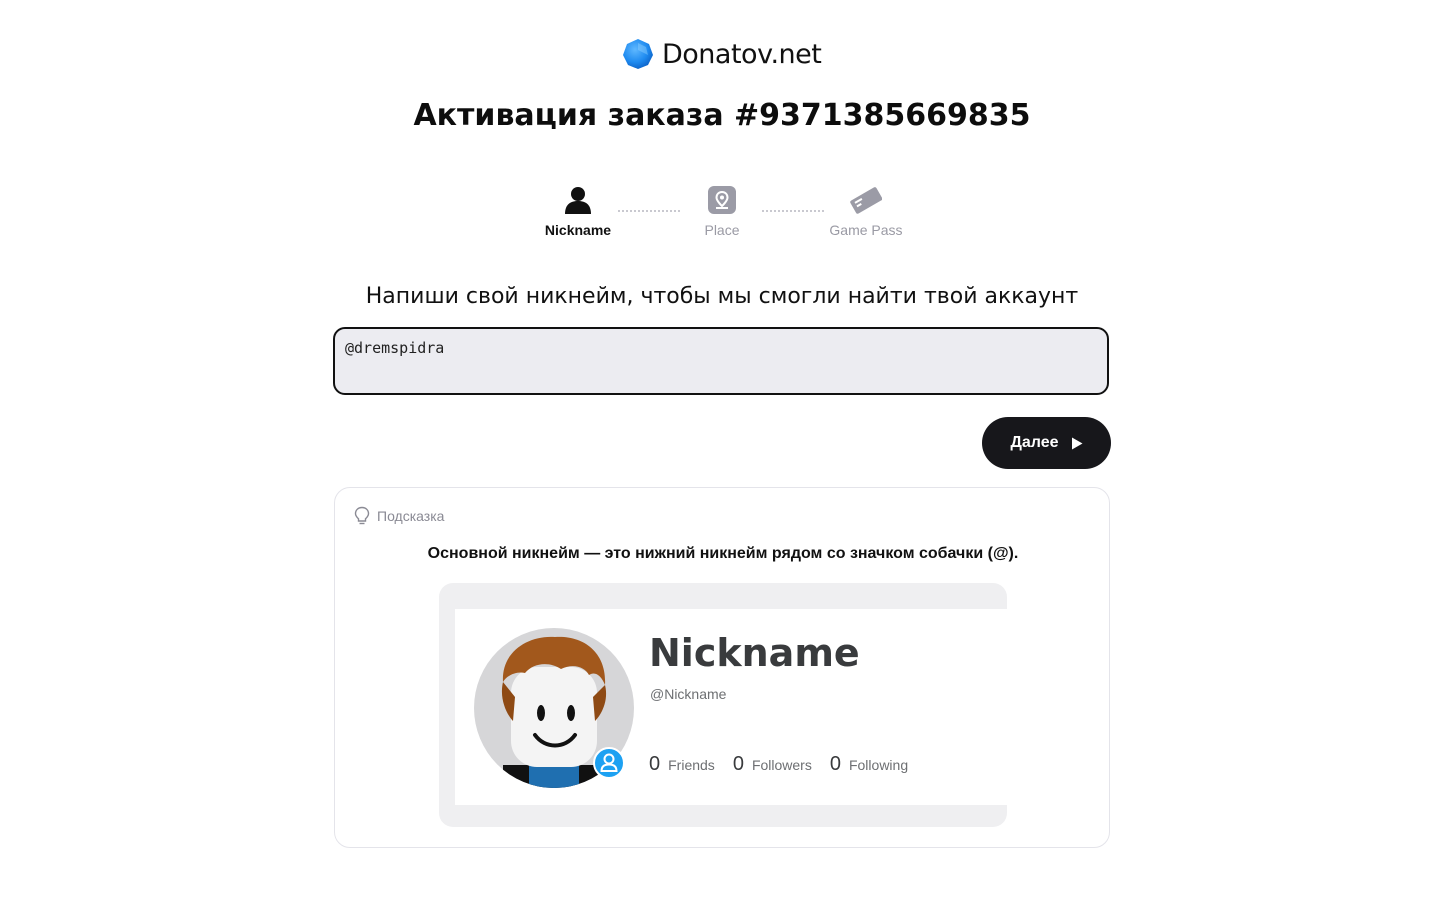  I want to click on step-label: Game Pass, so click(866, 230).